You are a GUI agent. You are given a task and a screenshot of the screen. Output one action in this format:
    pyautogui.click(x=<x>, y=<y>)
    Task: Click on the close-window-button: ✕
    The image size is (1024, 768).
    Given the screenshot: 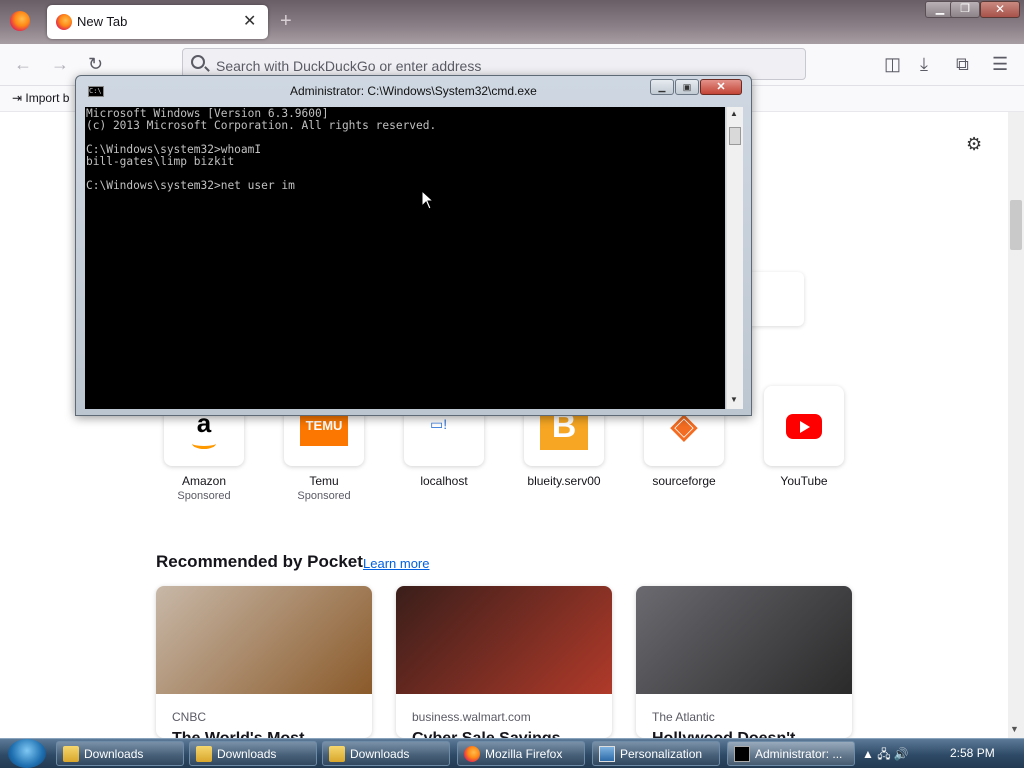 What is the action you would take?
    pyautogui.click(x=1000, y=9)
    